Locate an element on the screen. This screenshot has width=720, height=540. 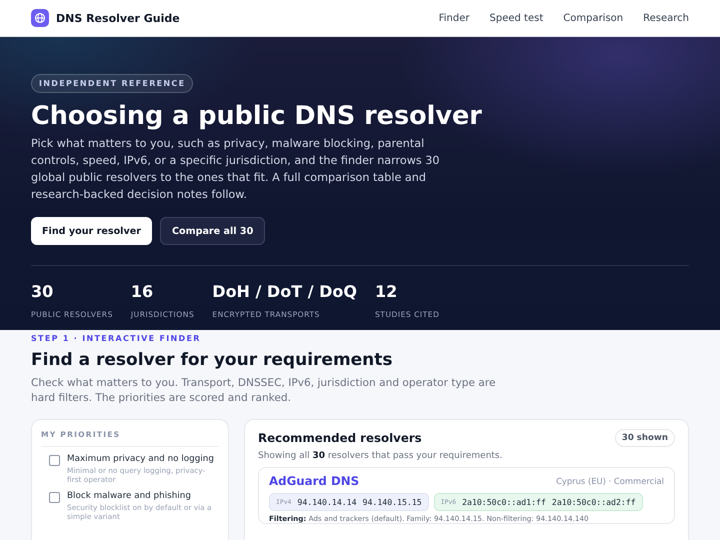
stat-value: 30 is located at coordinates (42, 291).